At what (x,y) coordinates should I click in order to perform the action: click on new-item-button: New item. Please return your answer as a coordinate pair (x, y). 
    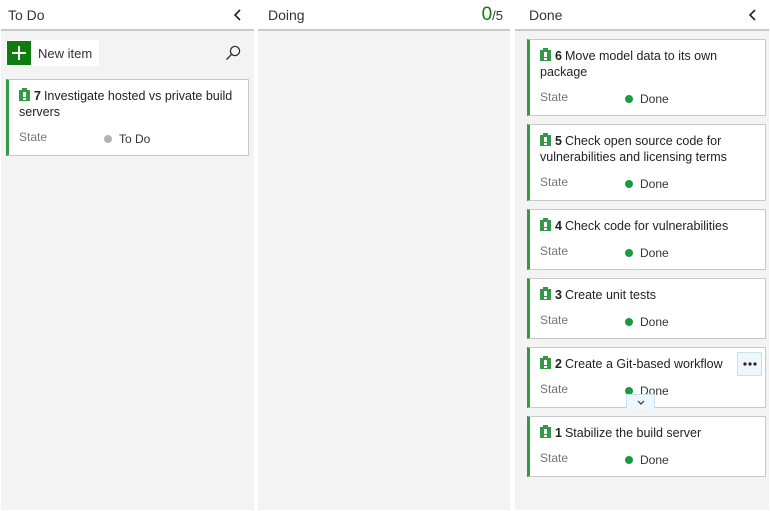
    Looking at the image, I should click on (53, 53).